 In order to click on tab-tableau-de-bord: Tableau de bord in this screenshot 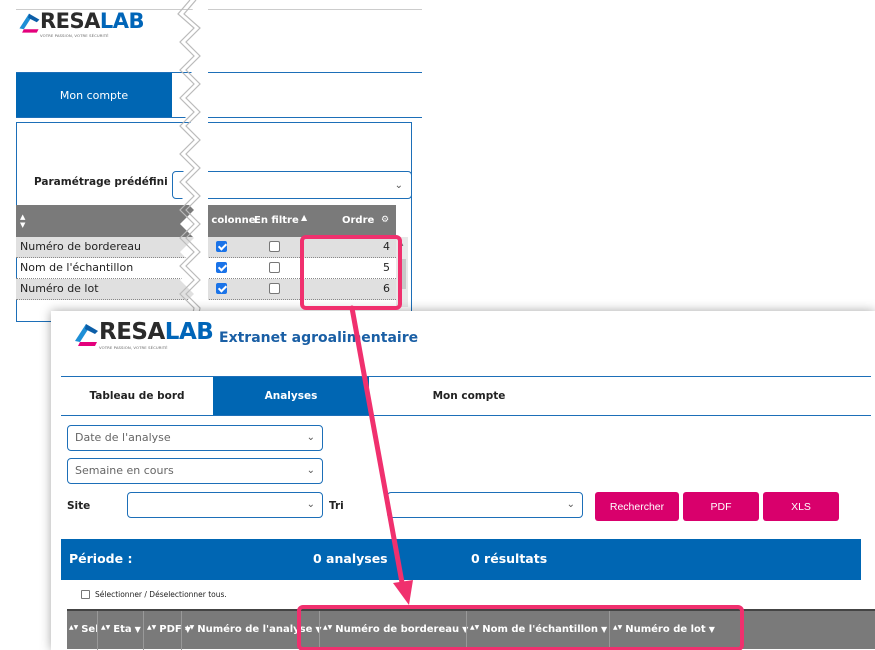, I will do `click(137, 396)`.